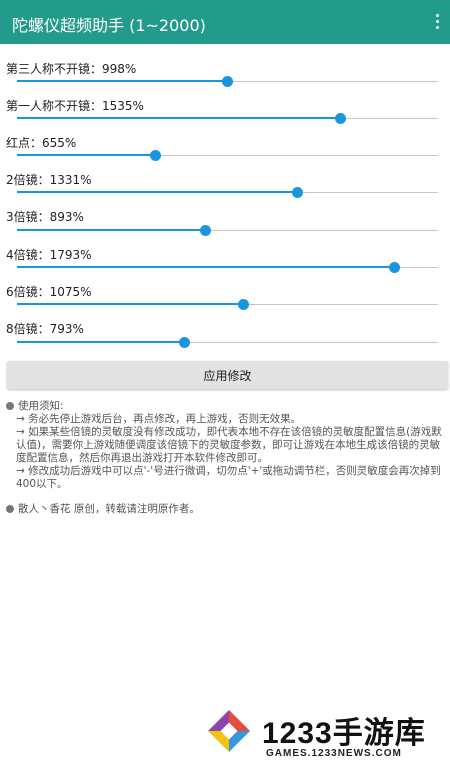 This screenshot has width=450, height=766. Describe the element at coordinates (109, 25) in the screenshot. I see `app-title: 陀螺仪超频助手 (1~2000)` at that location.